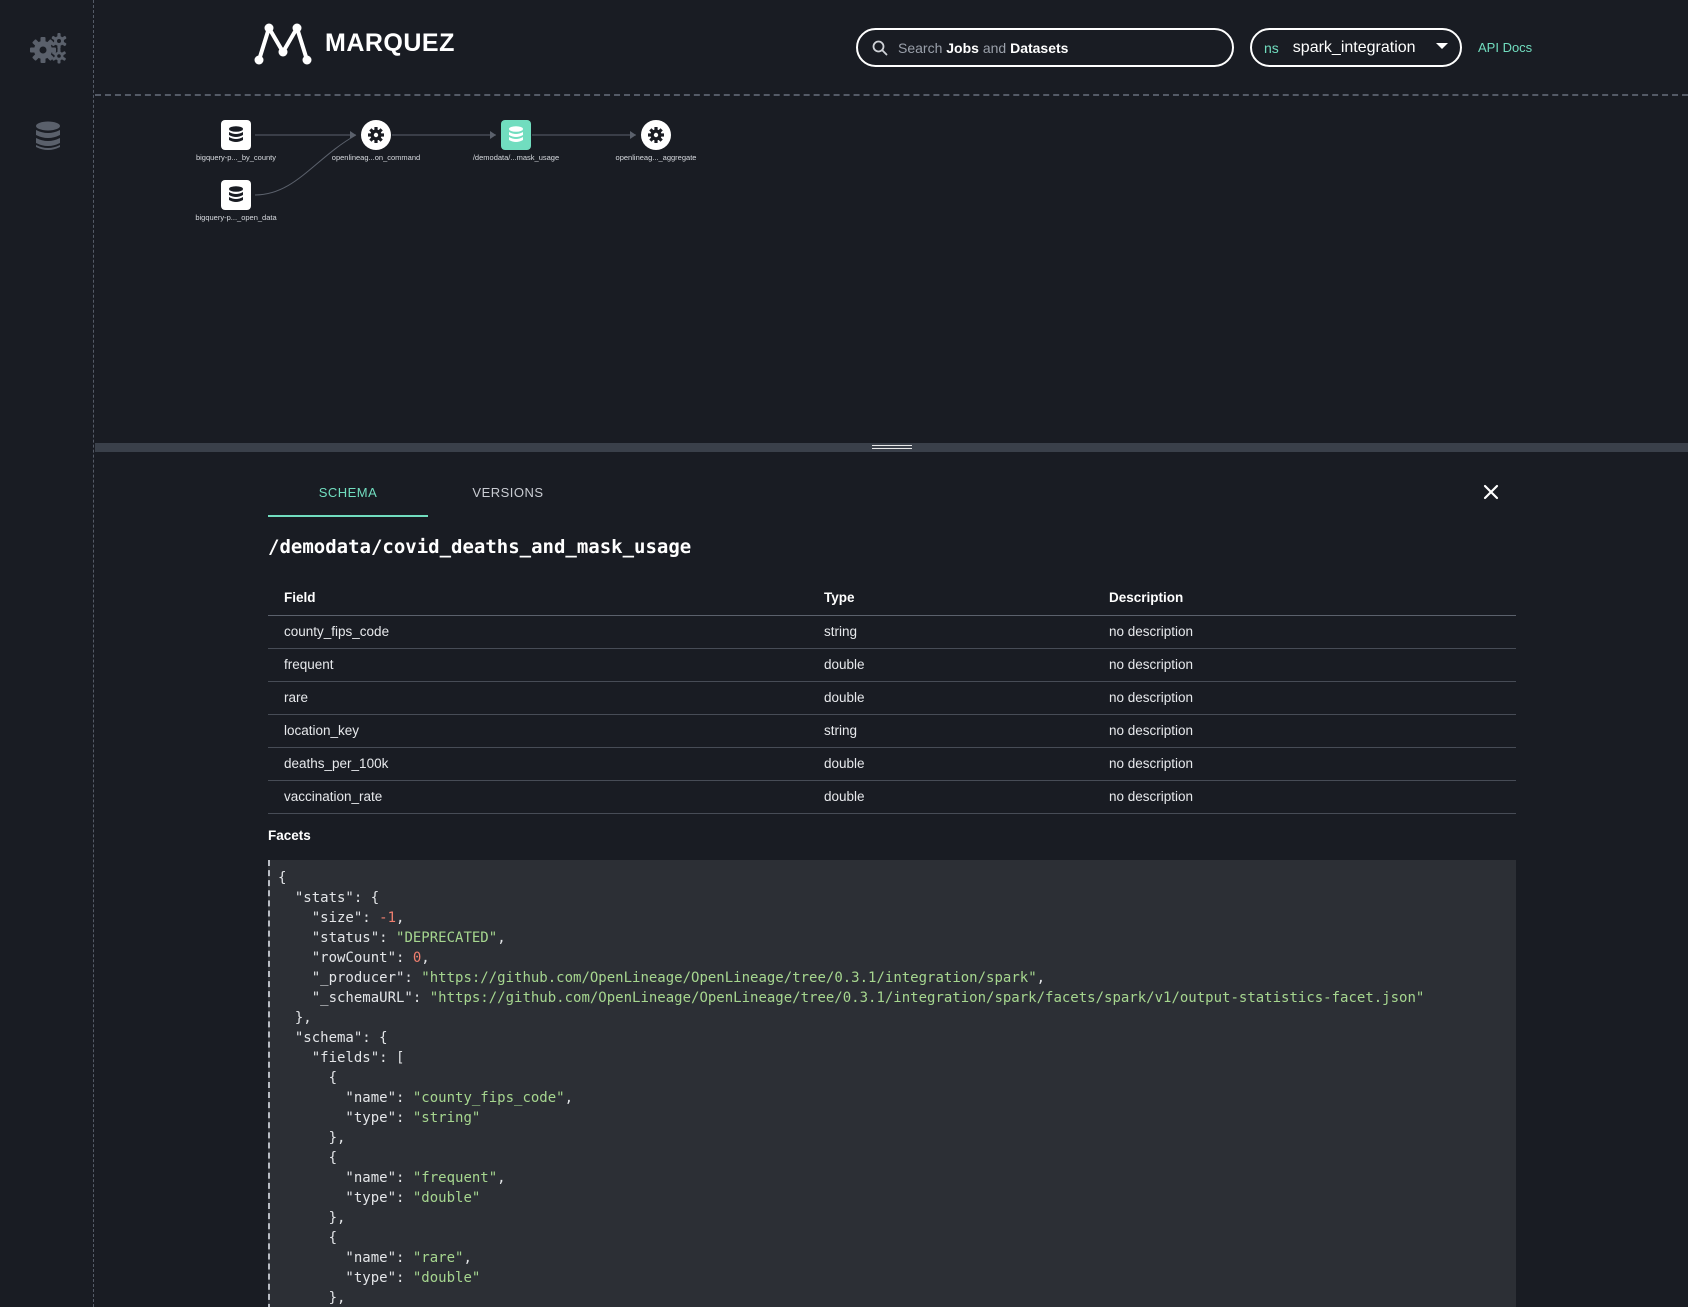  Describe the element at coordinates (983, 47) in the screenshot. I see `search-placeholder: Search Jobs and Datasets` at that location.